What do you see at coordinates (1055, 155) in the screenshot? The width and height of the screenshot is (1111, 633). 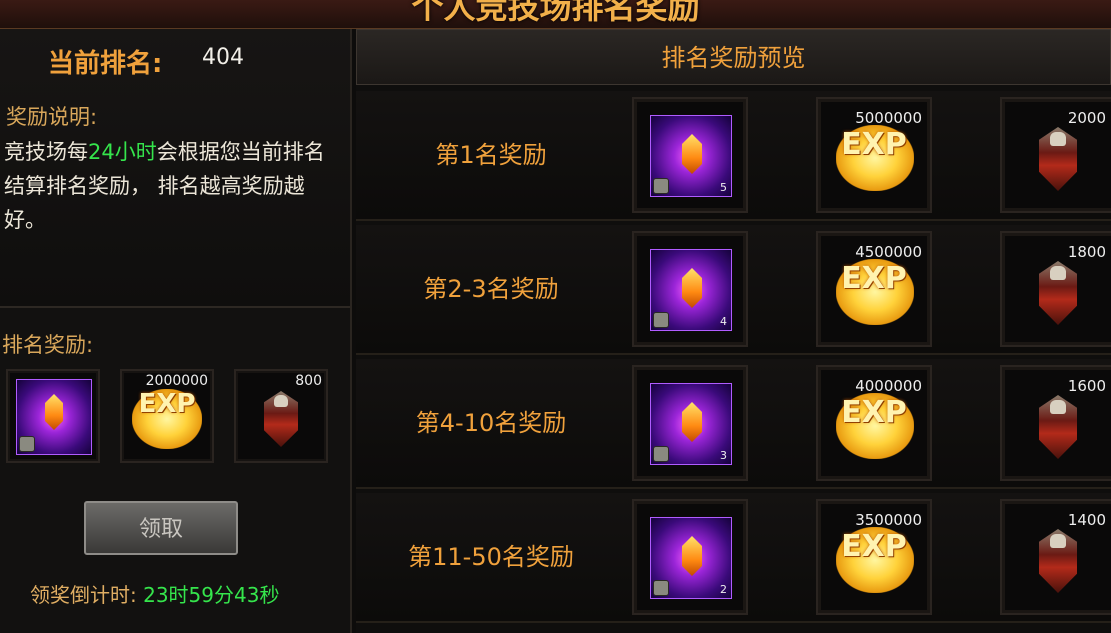 I see `reward-slot-honor: 2000` at bounding box center [1055, 155].